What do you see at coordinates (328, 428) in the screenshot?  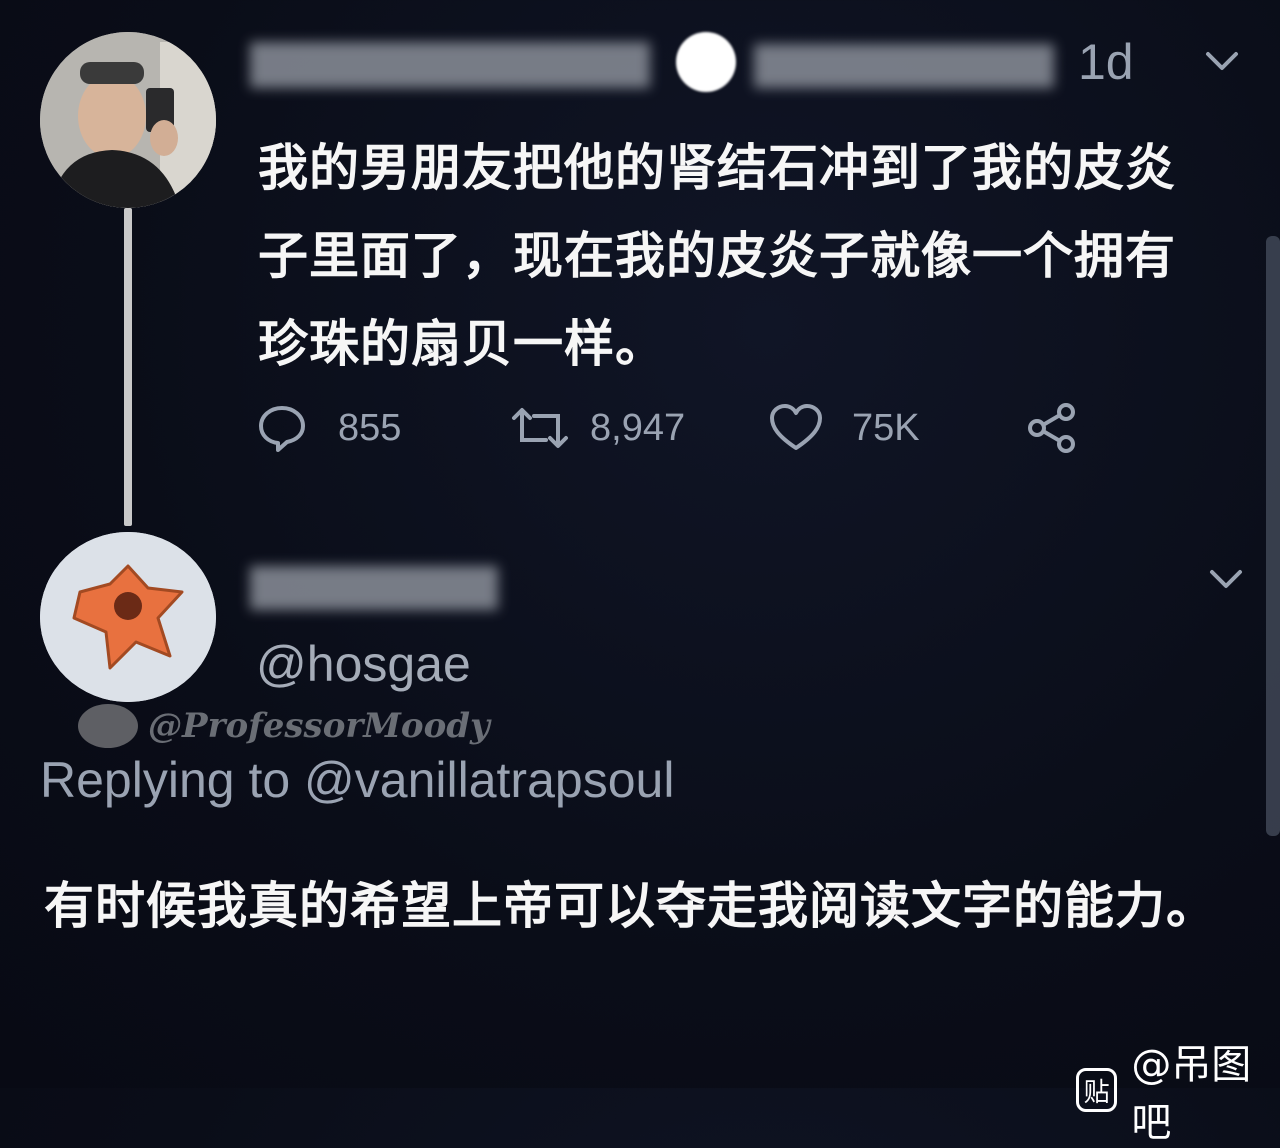 I see `reply-button: 855` at bounding box center [328, 428].